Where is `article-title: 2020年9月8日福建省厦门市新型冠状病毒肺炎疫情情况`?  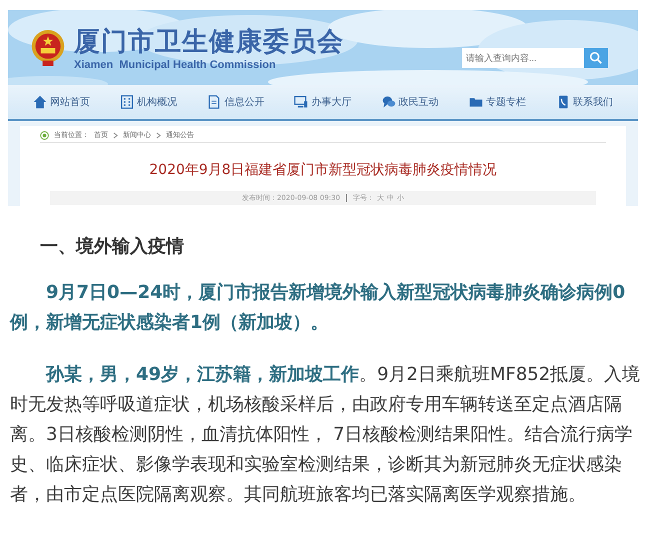 article-title: 2020年9月8日福建省厦门市新型冠状病毒肺炎疫情情况 is located at coordinates (323, 170).